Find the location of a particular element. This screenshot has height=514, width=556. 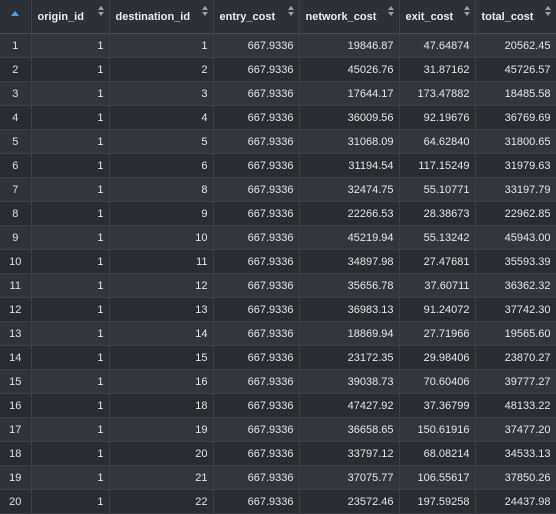

table-row: 15 1 16 667.9336 39038.73 70.60406 39777.27 is located at coordinates (278, 381).